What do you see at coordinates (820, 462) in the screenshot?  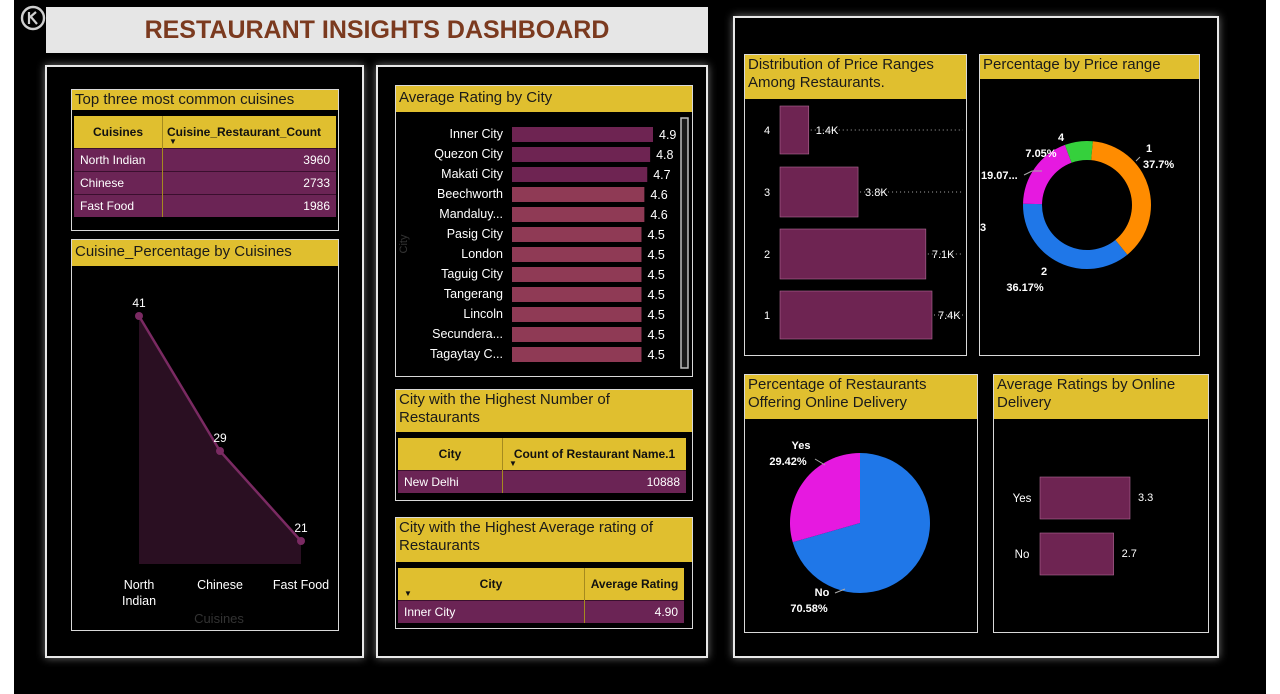 I see `leader-line` at bounding box center [820, 462].